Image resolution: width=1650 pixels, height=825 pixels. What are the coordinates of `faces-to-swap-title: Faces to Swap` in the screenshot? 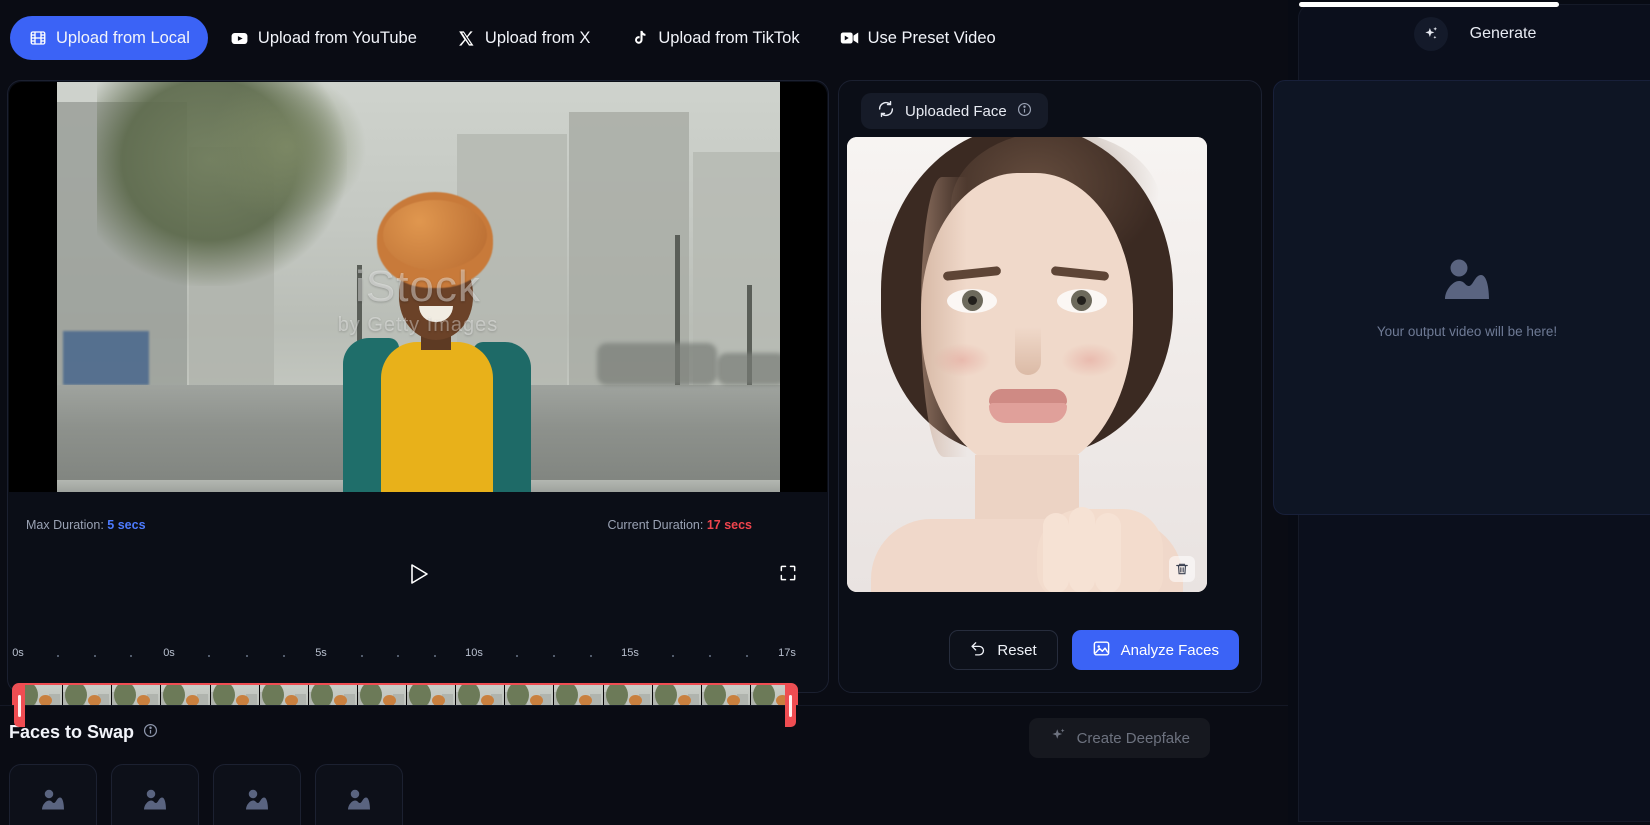 It's located at (72, 732).